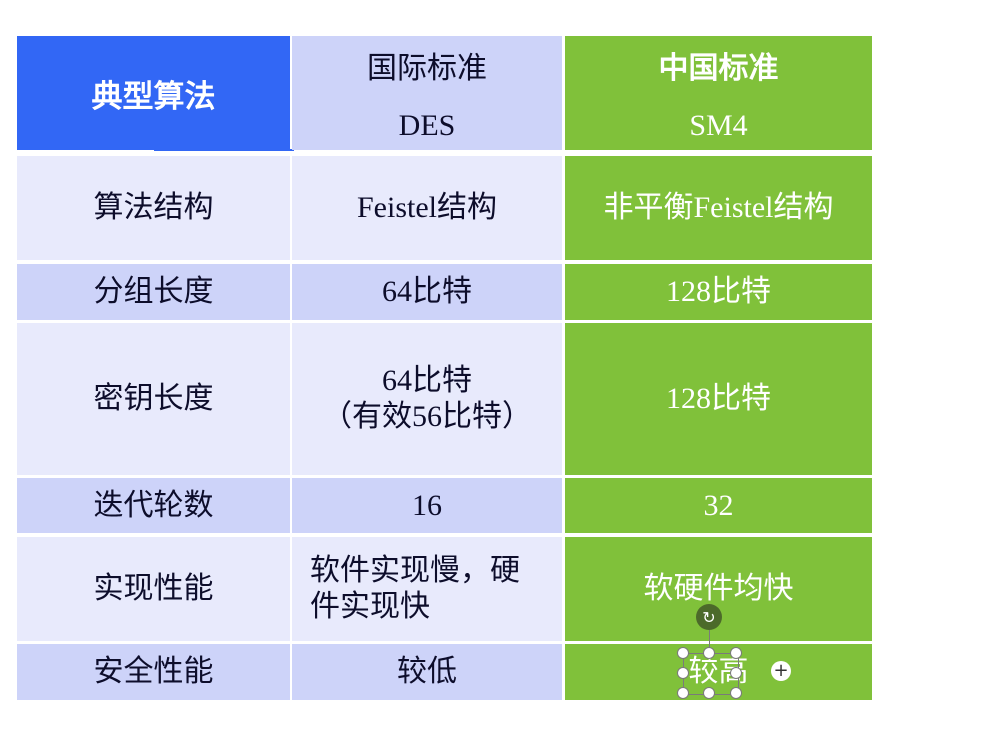 The image size is (996, 735). What do you see at coordinates (153, 96) in the screenshot?
I see `header-algorithm-label: 典型算法` at bounding box center [153, 96].